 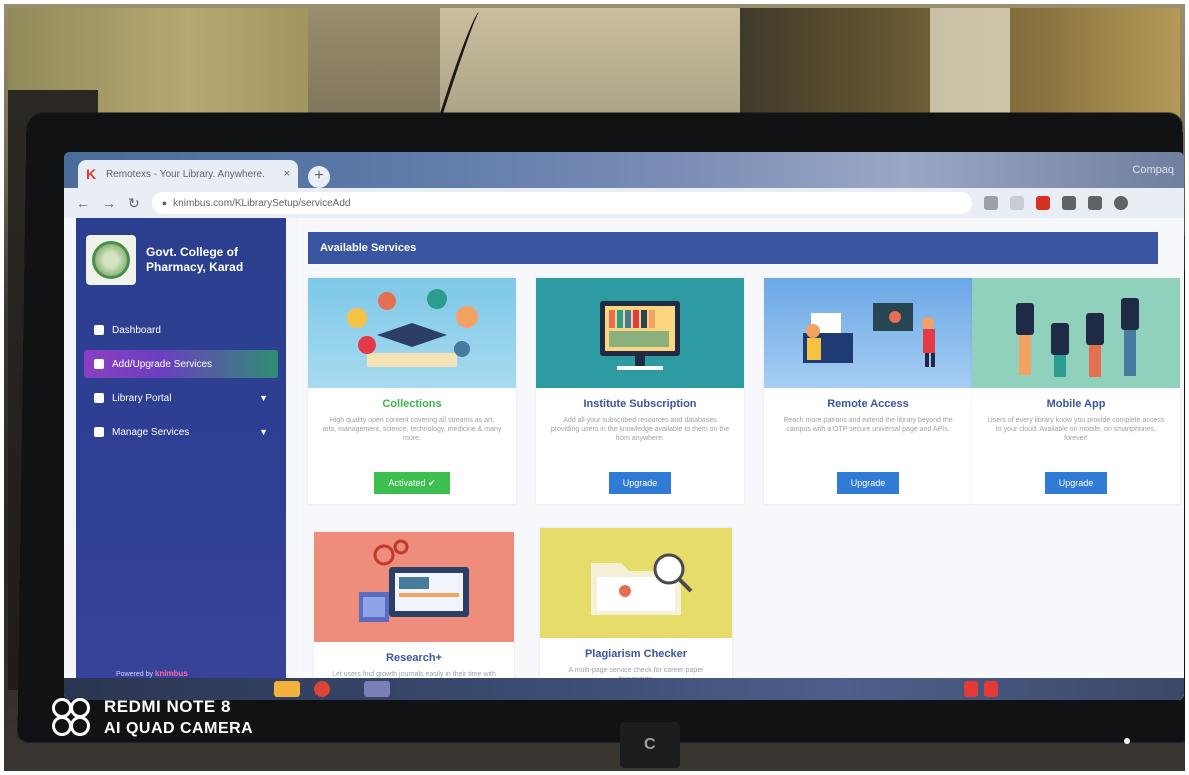 What do you see at coordinates (181, 330) in the screenshot?
I see `sidebar-item-dashboard: Dashboard` at bounding box center [181, 330].